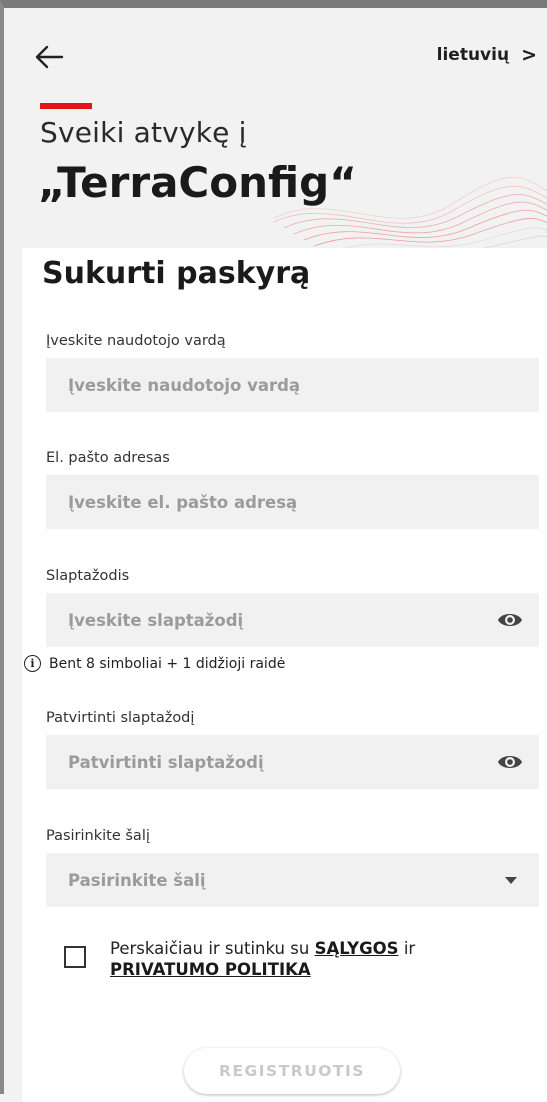 The image size is (547, 1102). I want to click on password-placeholder: Įveskite slaptažodį, so click(156, 620).